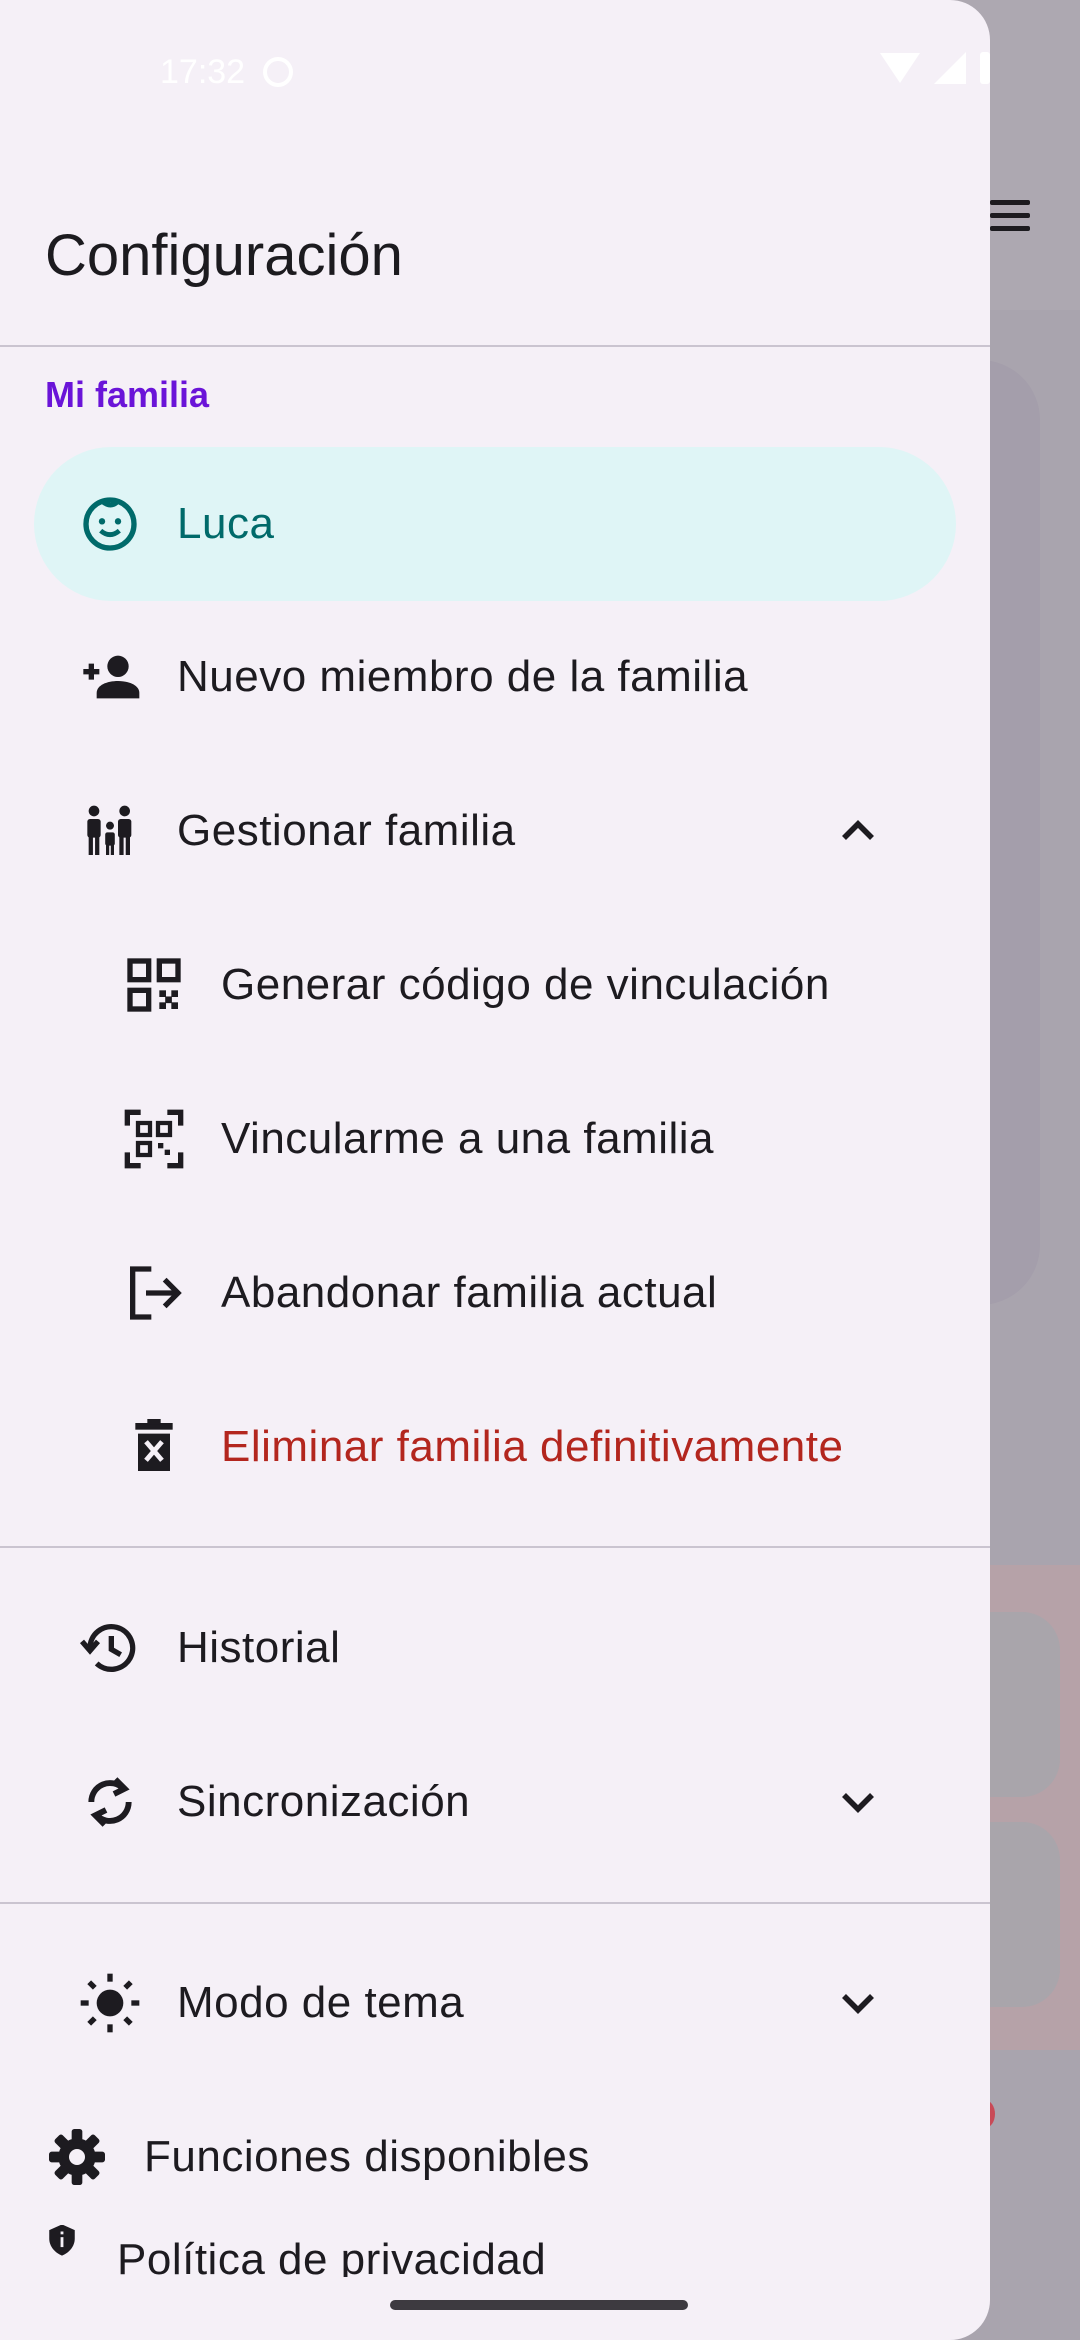 The height and width of the screenshot is (2340, 1080). I want to click on wifi-icon, so click(900, 68).